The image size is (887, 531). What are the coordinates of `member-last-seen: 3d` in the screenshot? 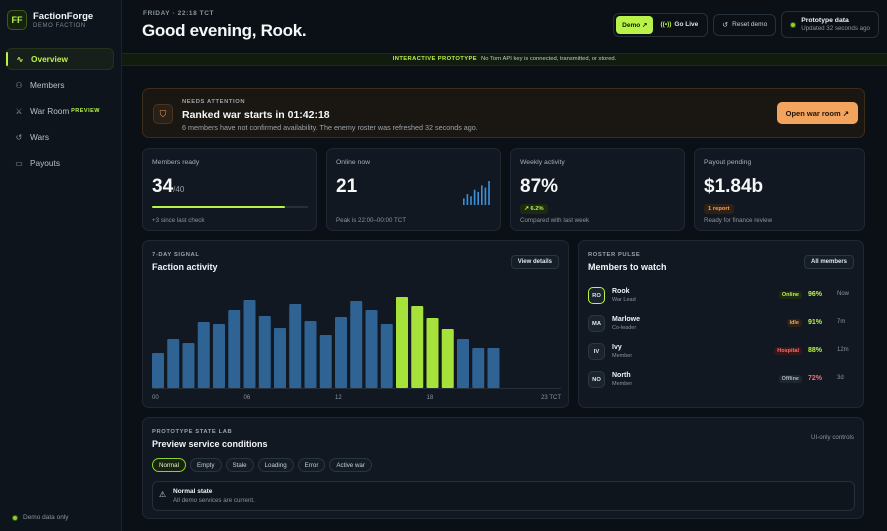 It's located at (840, 378).